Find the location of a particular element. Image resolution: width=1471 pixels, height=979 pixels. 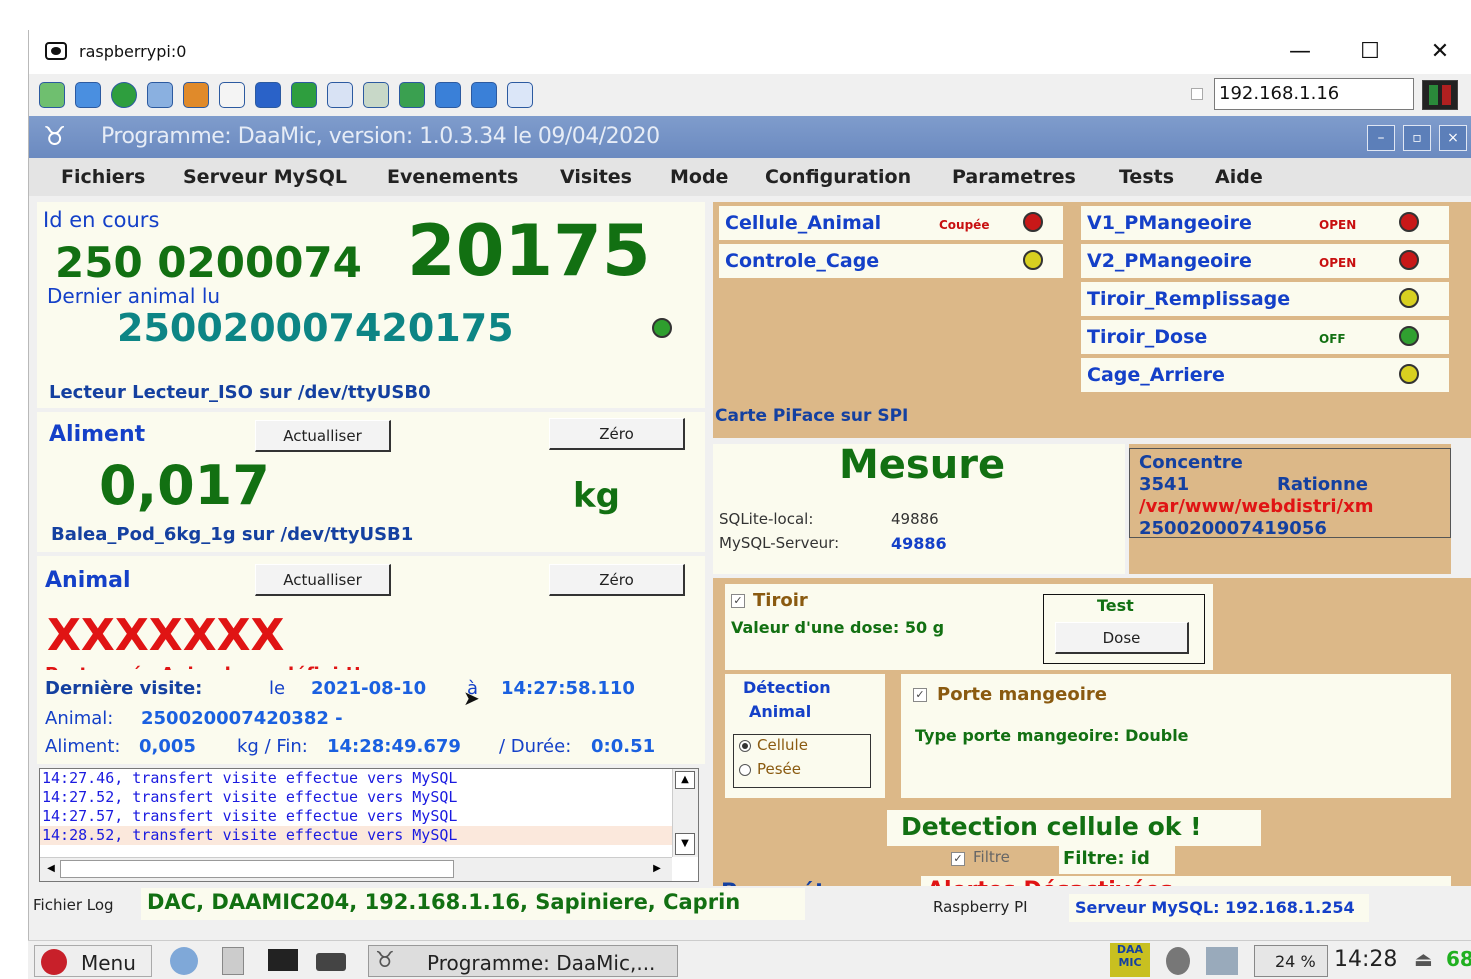

detection-title-1: Détection is located at coordinates (787, 687).